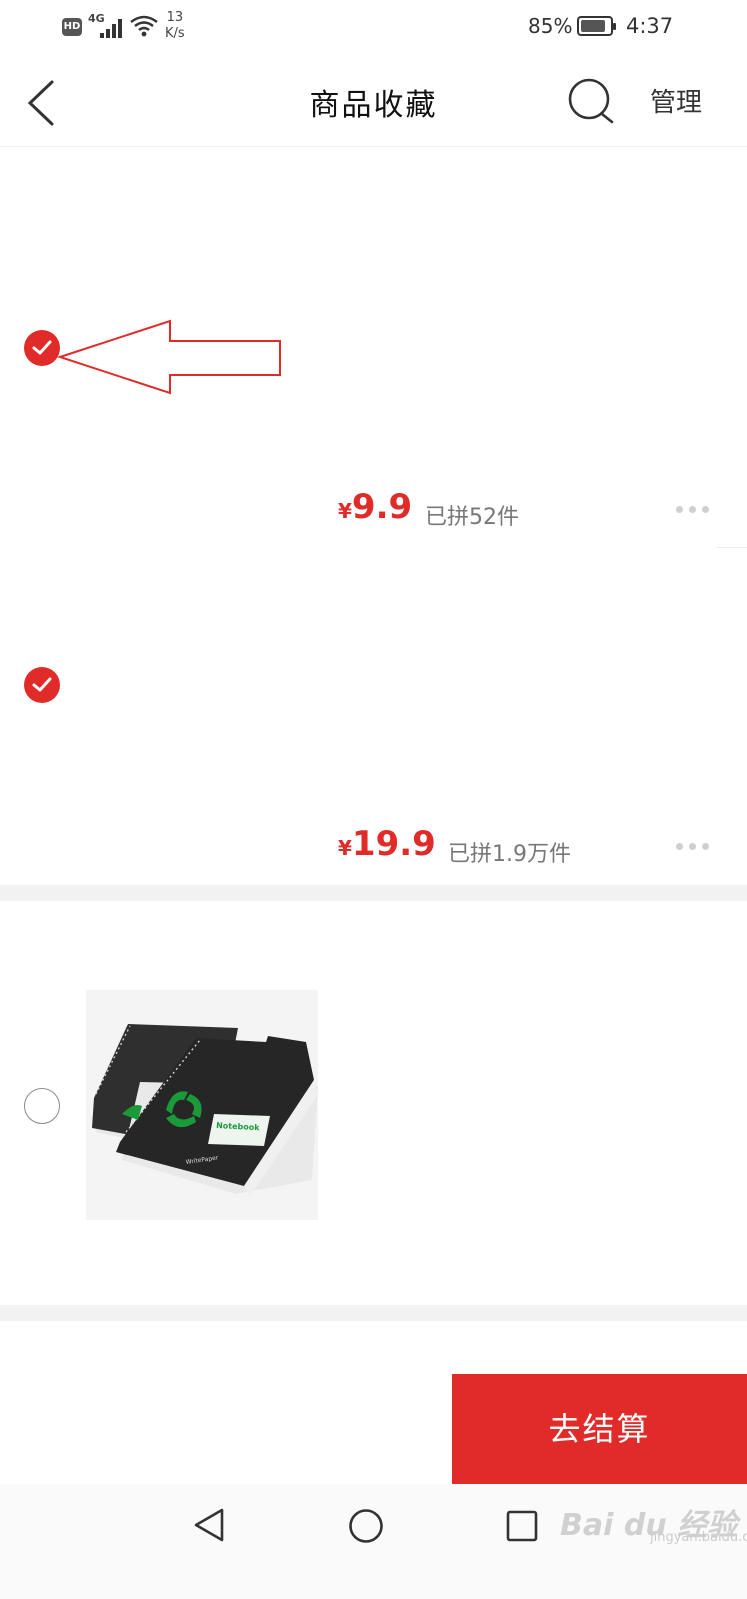 This screenshot has width=747, height=1599. Describe the element at coordinates (698, 1537) in the screenshot. I see `watermark-url: jingyan.baidu.com` at that location.